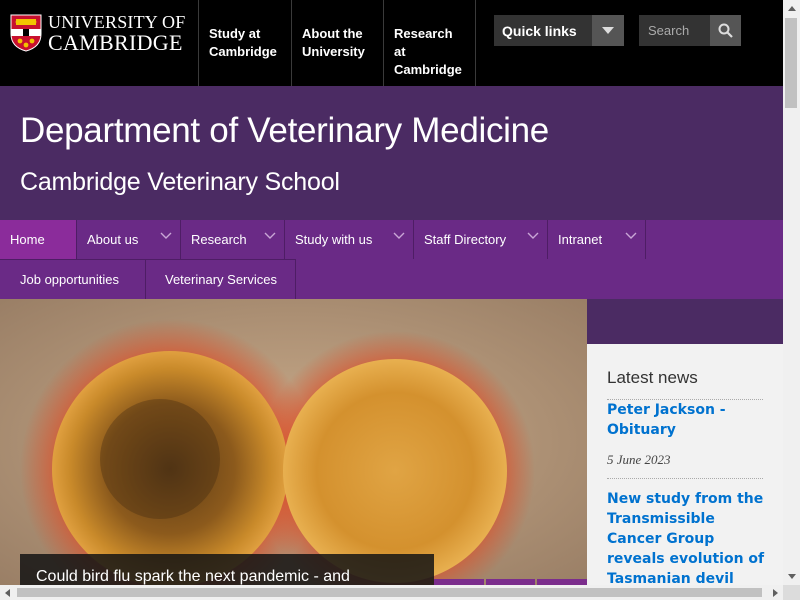 This screenshot has height=600, width=800. I want to click on university-wordmark: UNIVERSITY OF CAMBRIDGE, so click(116, 33).